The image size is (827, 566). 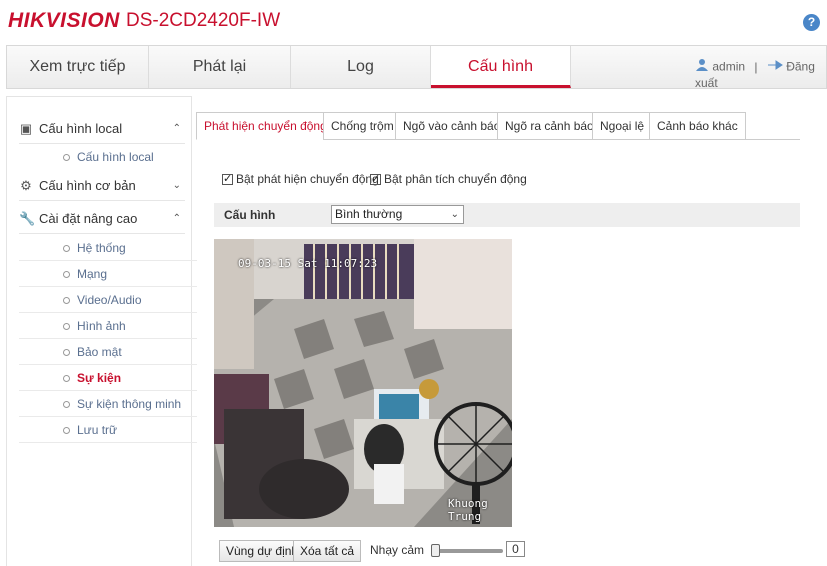 I want to click on config-select: Bình thường ⌄, so click(x=397, y=214).